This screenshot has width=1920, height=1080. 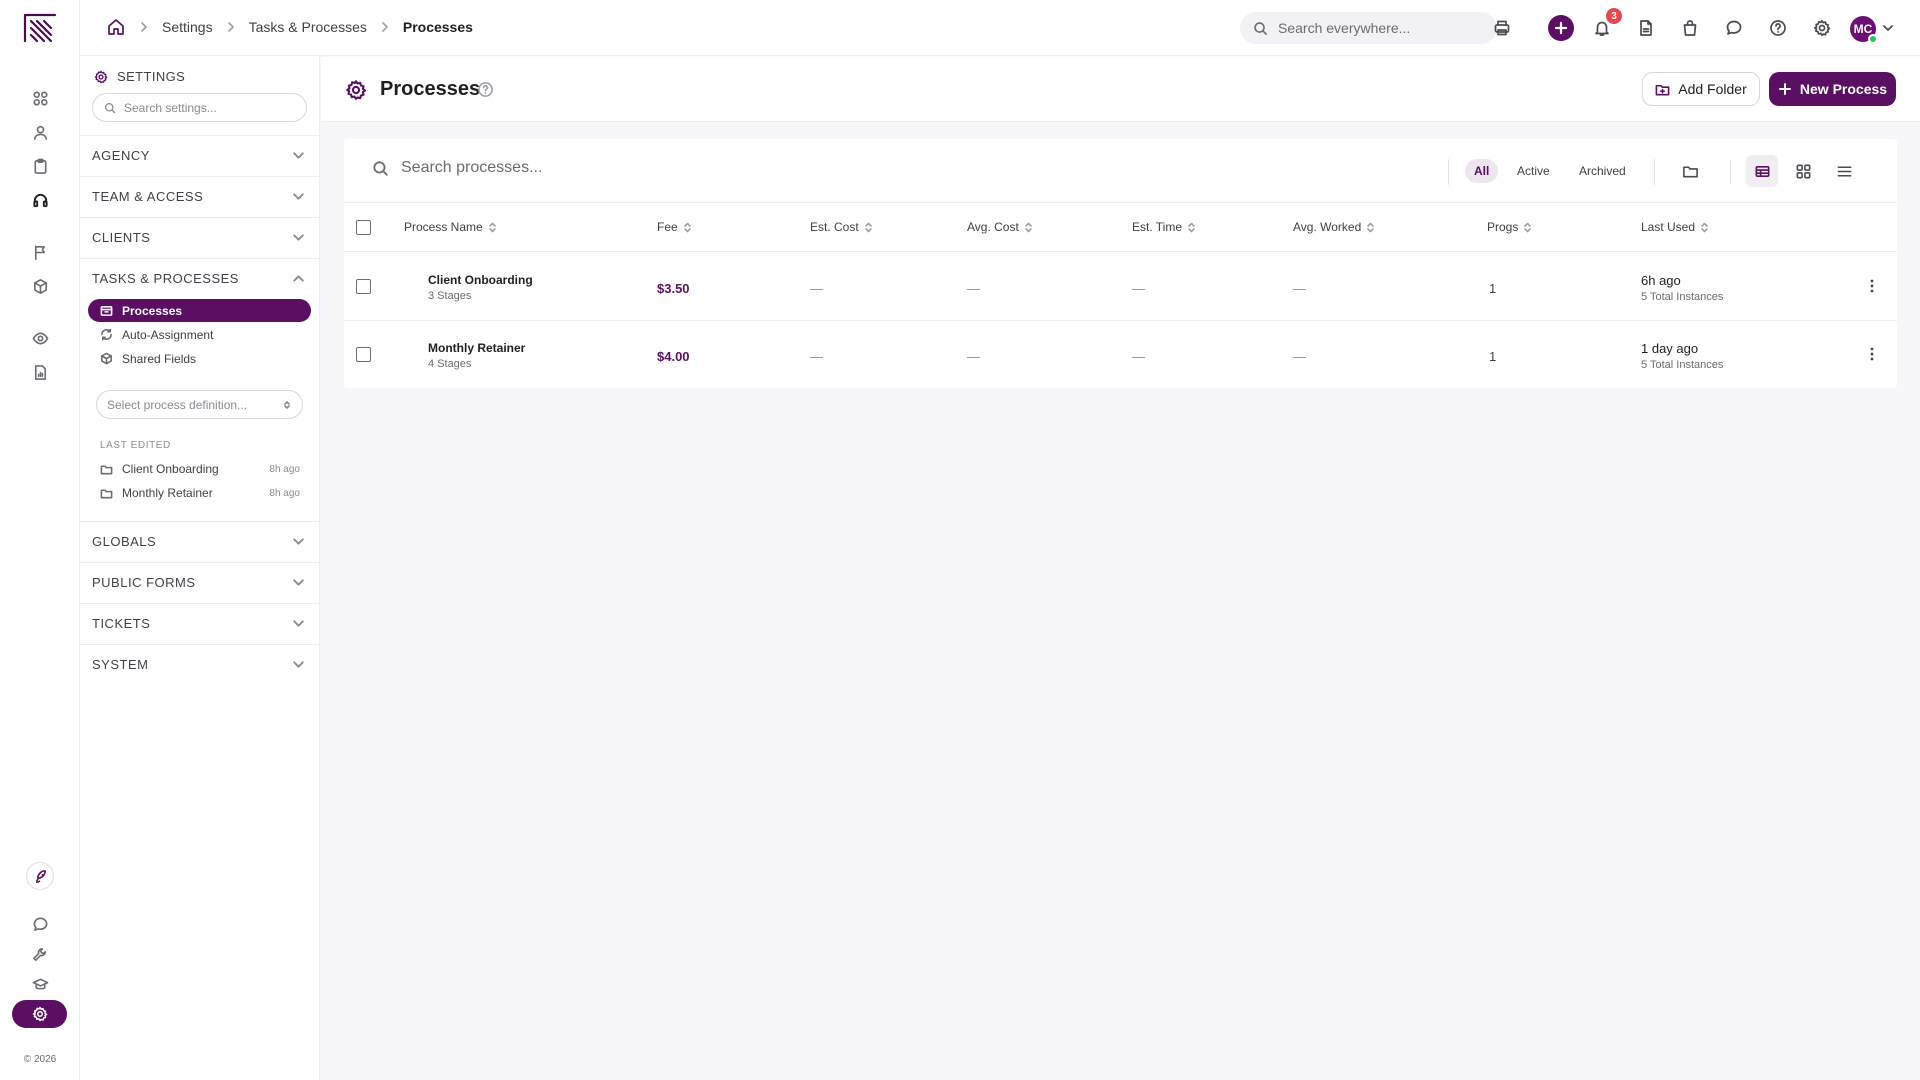 I want to click on col-est-cost: Est. Cost, so click(x=841, y=227).